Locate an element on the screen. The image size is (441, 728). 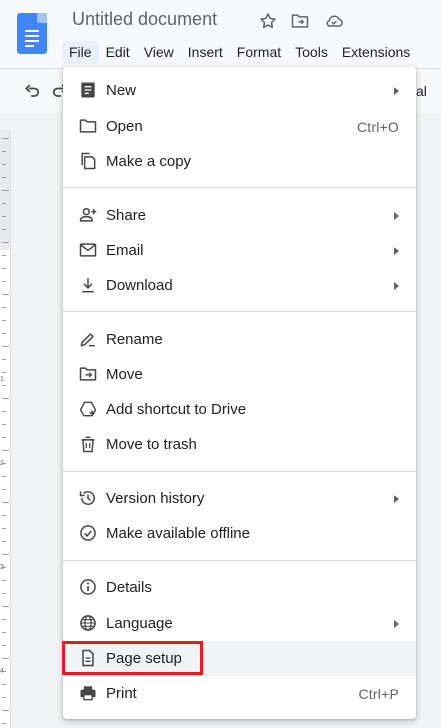
shortcut-label: Ctrl+O is located at coordinates (377, 127).